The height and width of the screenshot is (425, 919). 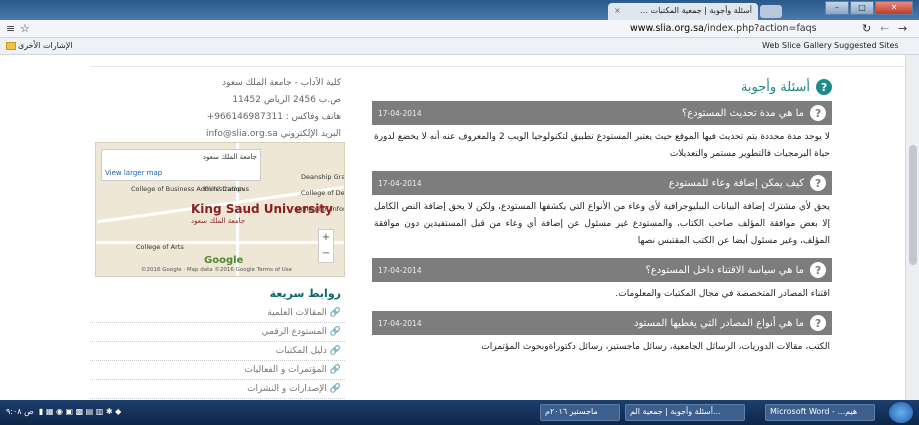 What do you see at coordinates (181, 165) in the screenshot?
I see `map-info-card: جامعة الملك سعود View larger map` at bounding box center [181, 165].